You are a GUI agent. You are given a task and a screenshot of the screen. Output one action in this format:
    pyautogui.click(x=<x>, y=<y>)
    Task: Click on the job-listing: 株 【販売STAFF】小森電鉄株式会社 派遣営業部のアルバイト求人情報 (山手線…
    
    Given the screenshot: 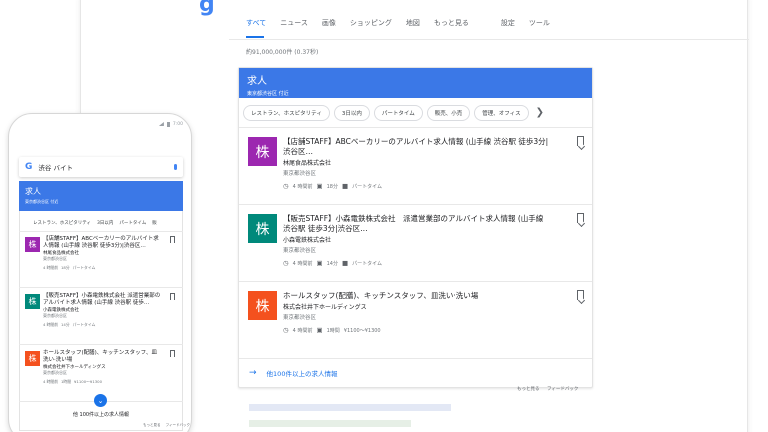 What is the action you would take?
    pyautogui.click(x=415, y=243)
    